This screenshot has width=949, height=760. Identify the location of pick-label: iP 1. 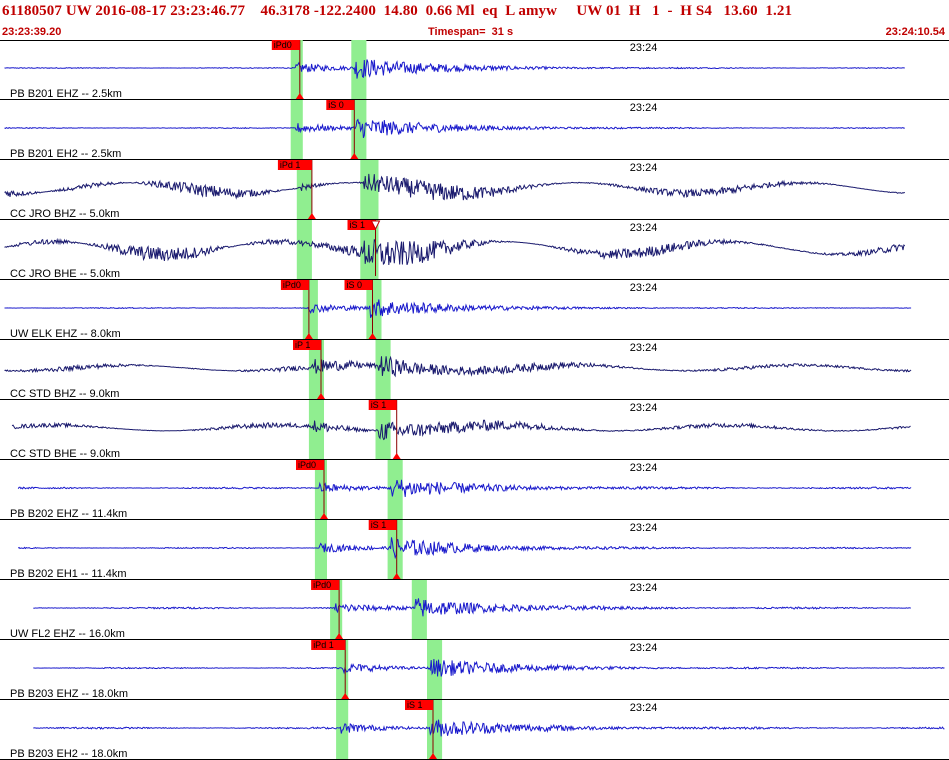
(302, 345).